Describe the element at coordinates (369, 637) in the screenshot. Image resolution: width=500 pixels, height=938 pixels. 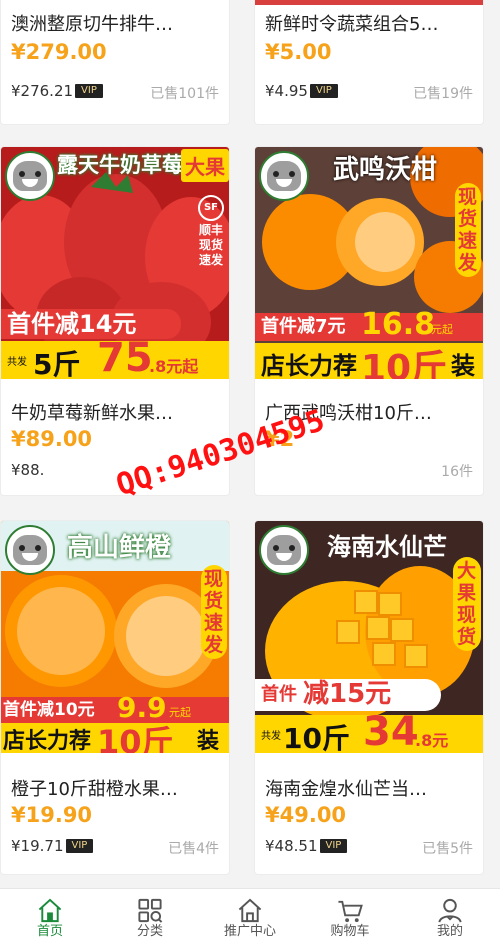
I see `product-image: 海南水仙芒 大果现货 首件 减15元 共发 10斤 34 .8元` at that location.